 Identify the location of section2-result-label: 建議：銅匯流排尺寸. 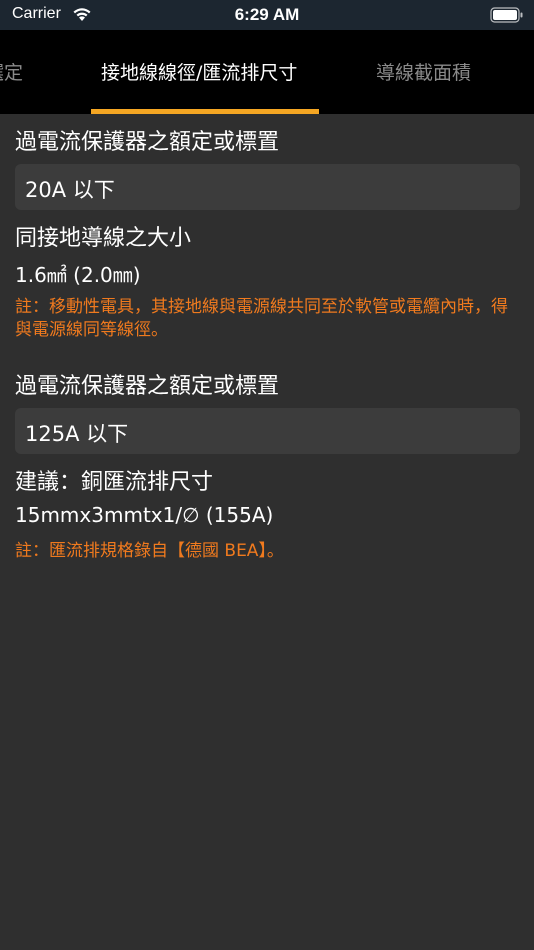
(114, 482).